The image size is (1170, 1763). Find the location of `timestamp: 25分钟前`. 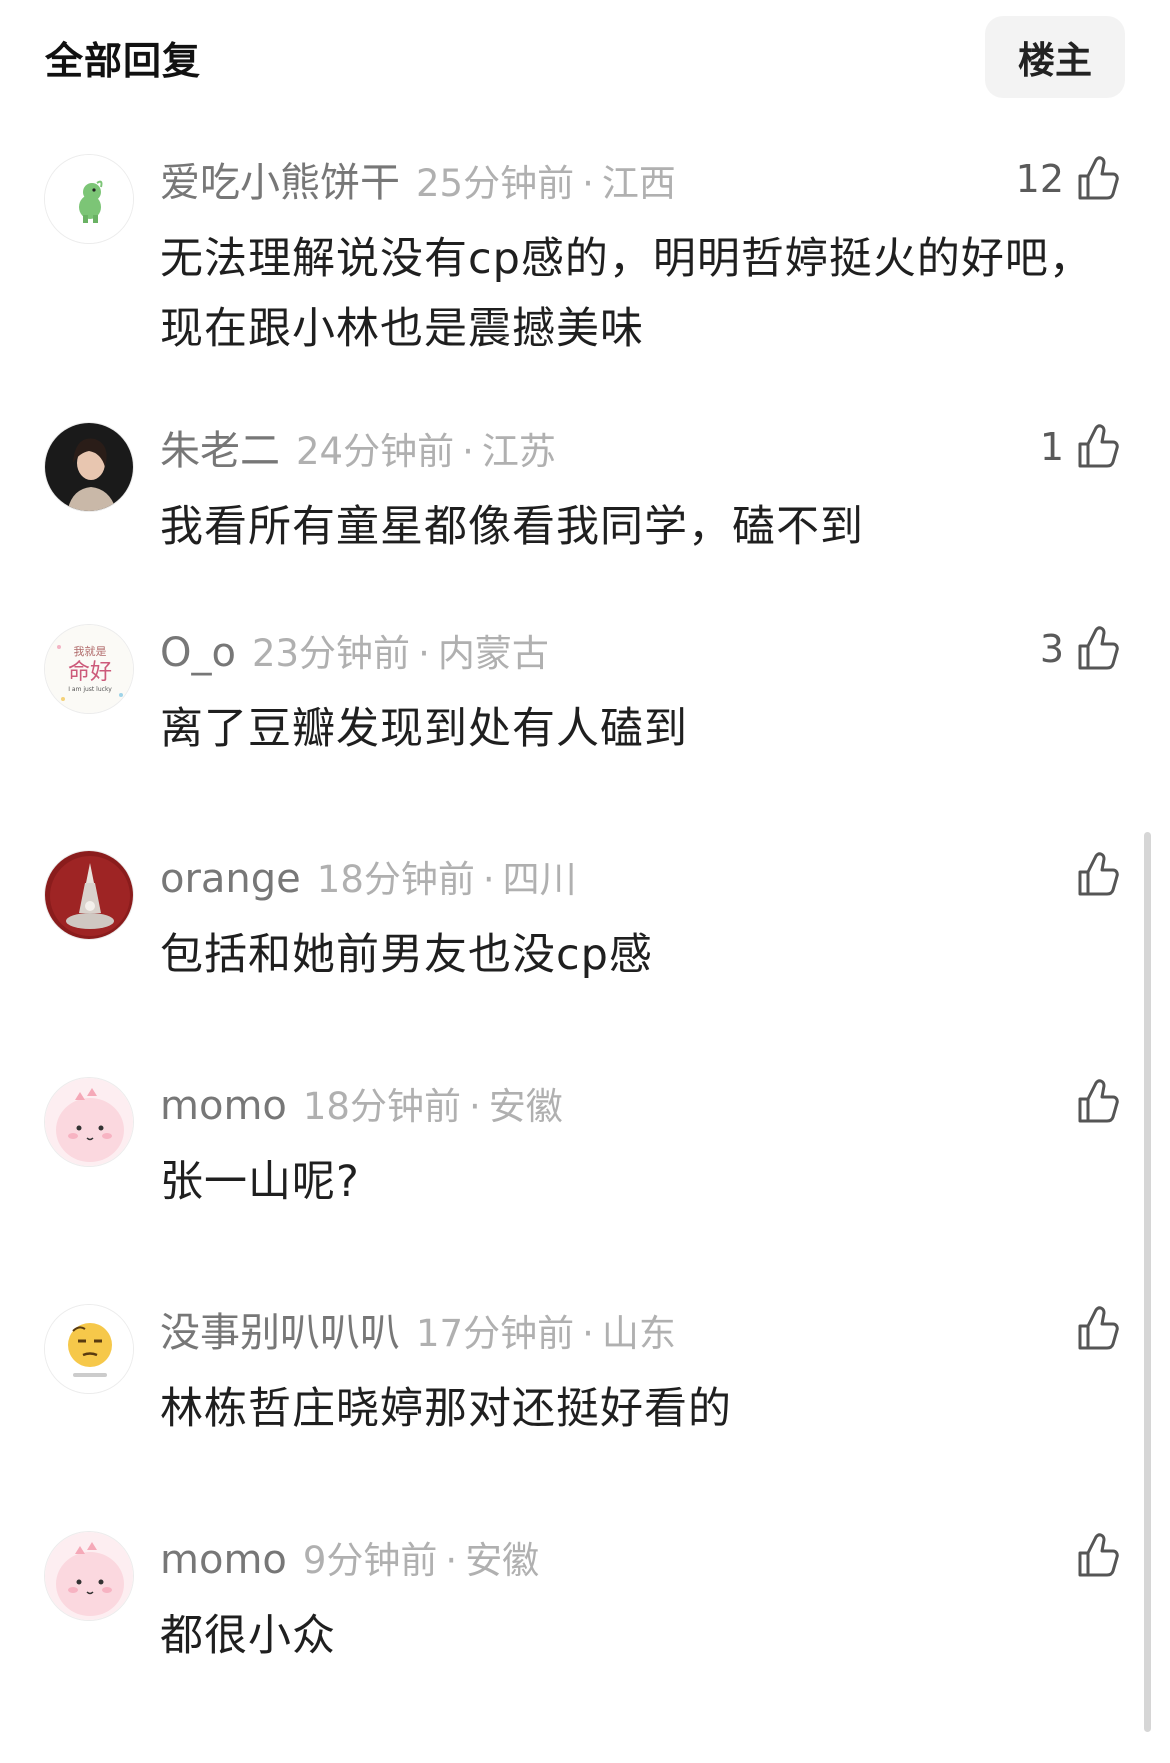

timestamp: 25分钟前 is located at coordinates (495, 183).